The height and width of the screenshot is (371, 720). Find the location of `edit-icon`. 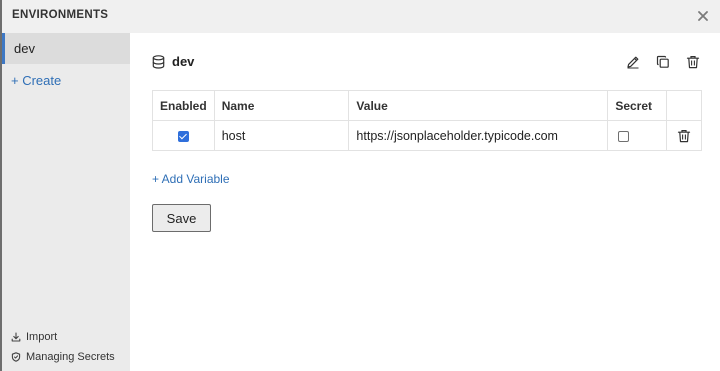

edit-icon is located at coordinates (633, 62).